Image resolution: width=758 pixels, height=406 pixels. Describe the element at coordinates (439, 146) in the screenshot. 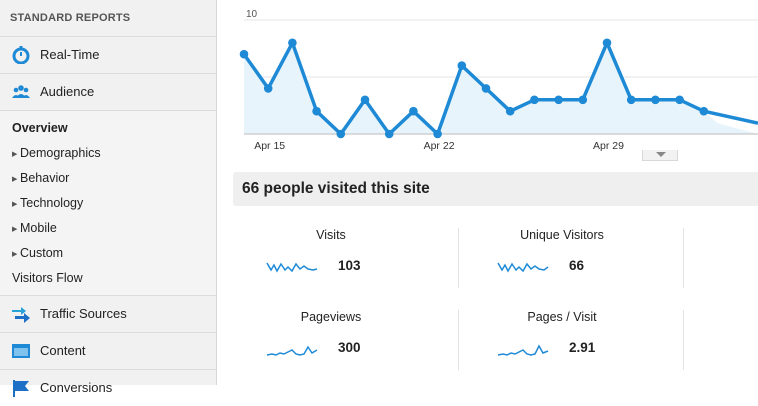

I see `x-tick-label: Apr 22` at that location.